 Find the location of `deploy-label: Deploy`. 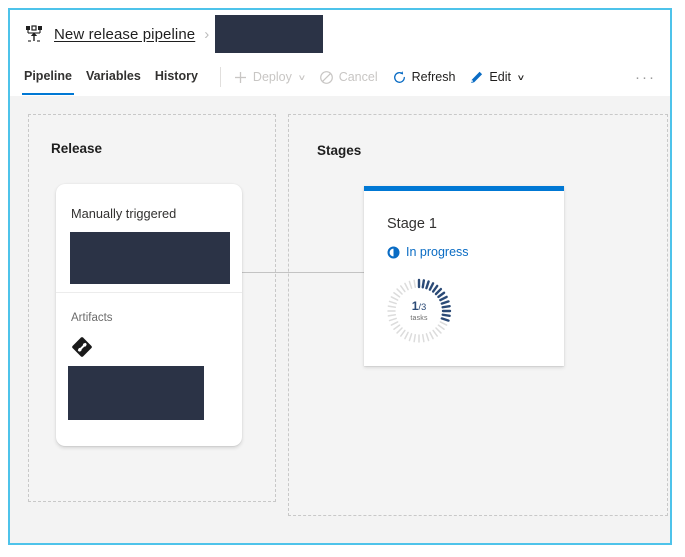

deploy-label: Deploy is located at coordinates (272, 77).